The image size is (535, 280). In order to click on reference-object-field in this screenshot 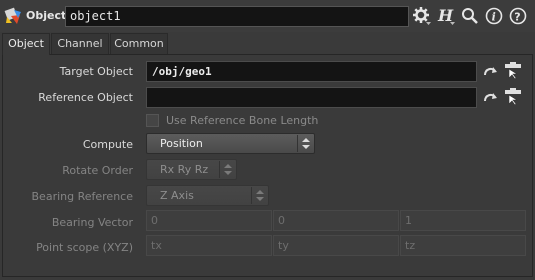, I will do `click(311, 97)`.